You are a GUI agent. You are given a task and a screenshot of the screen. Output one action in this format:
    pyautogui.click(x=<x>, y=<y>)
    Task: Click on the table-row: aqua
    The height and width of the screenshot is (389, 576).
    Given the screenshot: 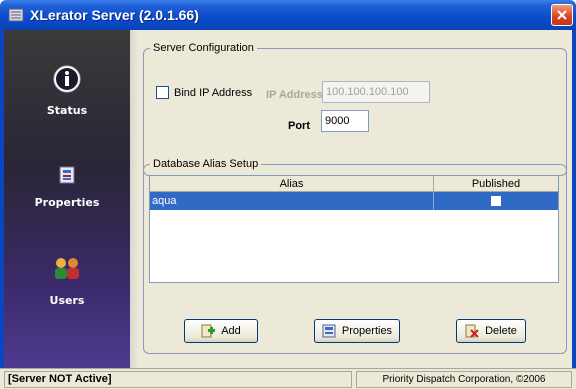 What is the action you would take?
    pyautogui.click(x=354, y=201)
    